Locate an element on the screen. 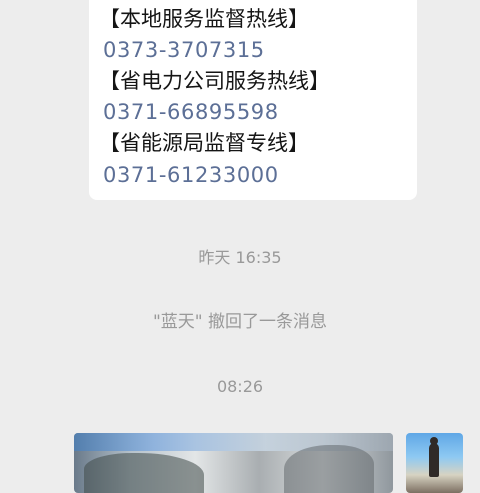 The height and width of the screenshot is (493, 480). image-message-thumbnail-small is located at coordinates (434, 463).